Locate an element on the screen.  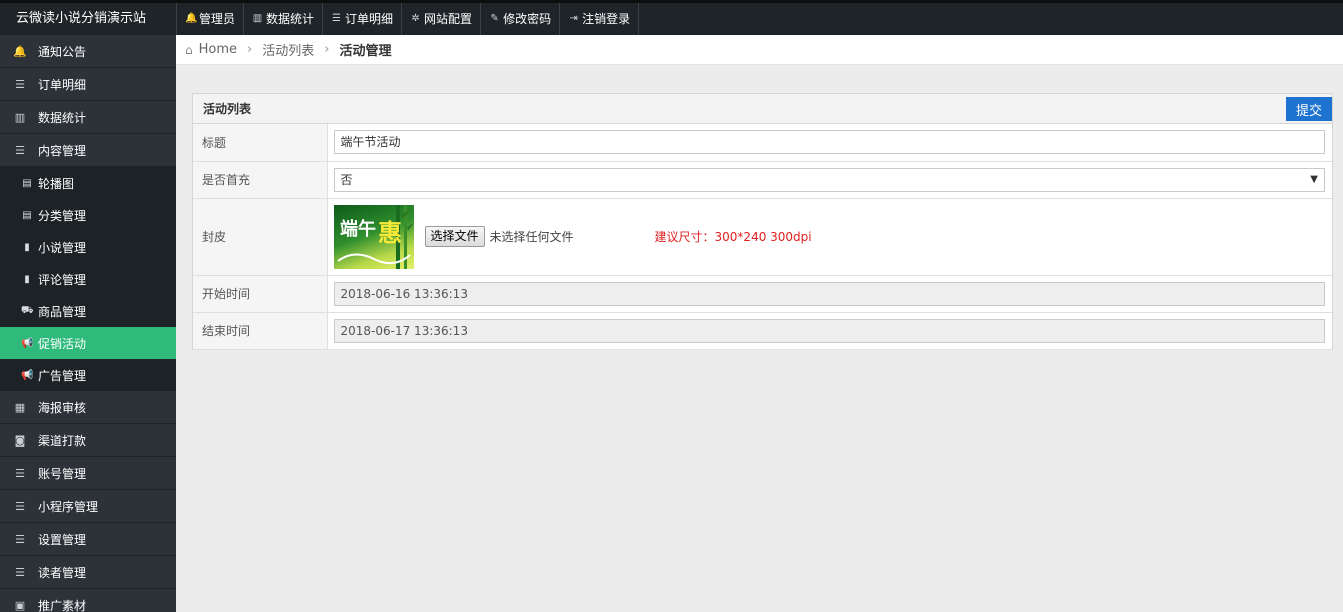
topnav-item: ⇥ 注销登录 is located at coordinates (599, 19).